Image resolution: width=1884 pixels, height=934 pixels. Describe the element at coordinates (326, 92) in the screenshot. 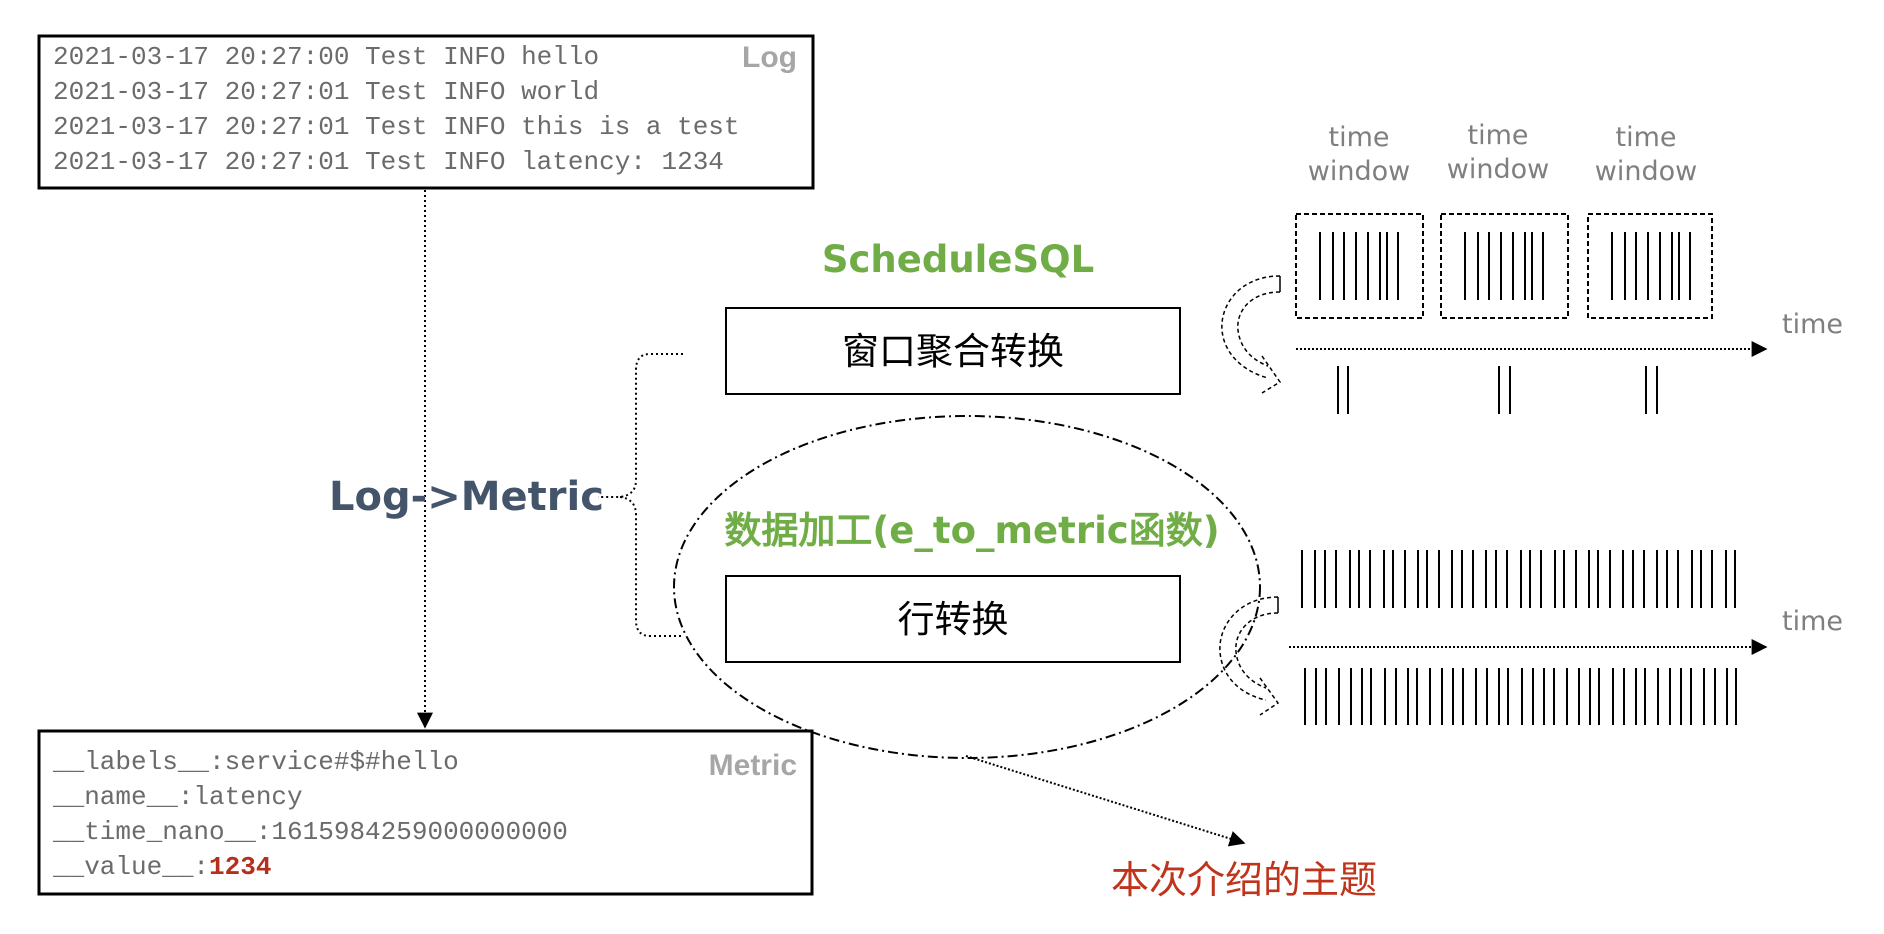

I see `log-line: 2021-03-17 20:27:01 Test INFO world` at that location.